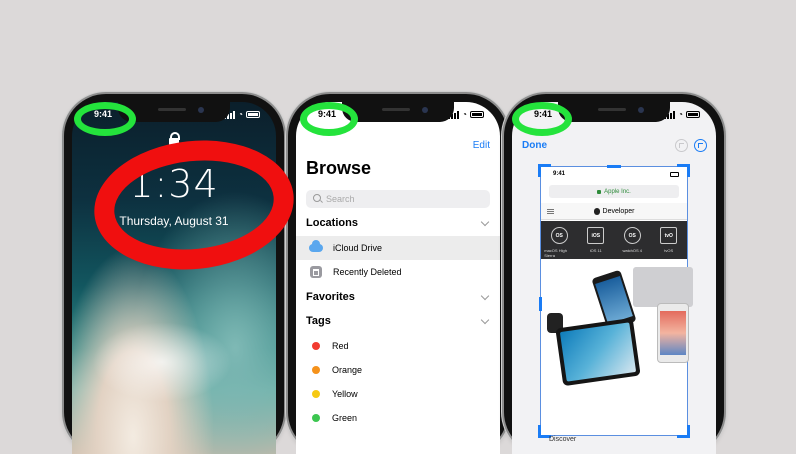 Image resolution: width=796 pixels, height=454 pixels. I want to click on tag-label: Yellow, so click(345, 394).